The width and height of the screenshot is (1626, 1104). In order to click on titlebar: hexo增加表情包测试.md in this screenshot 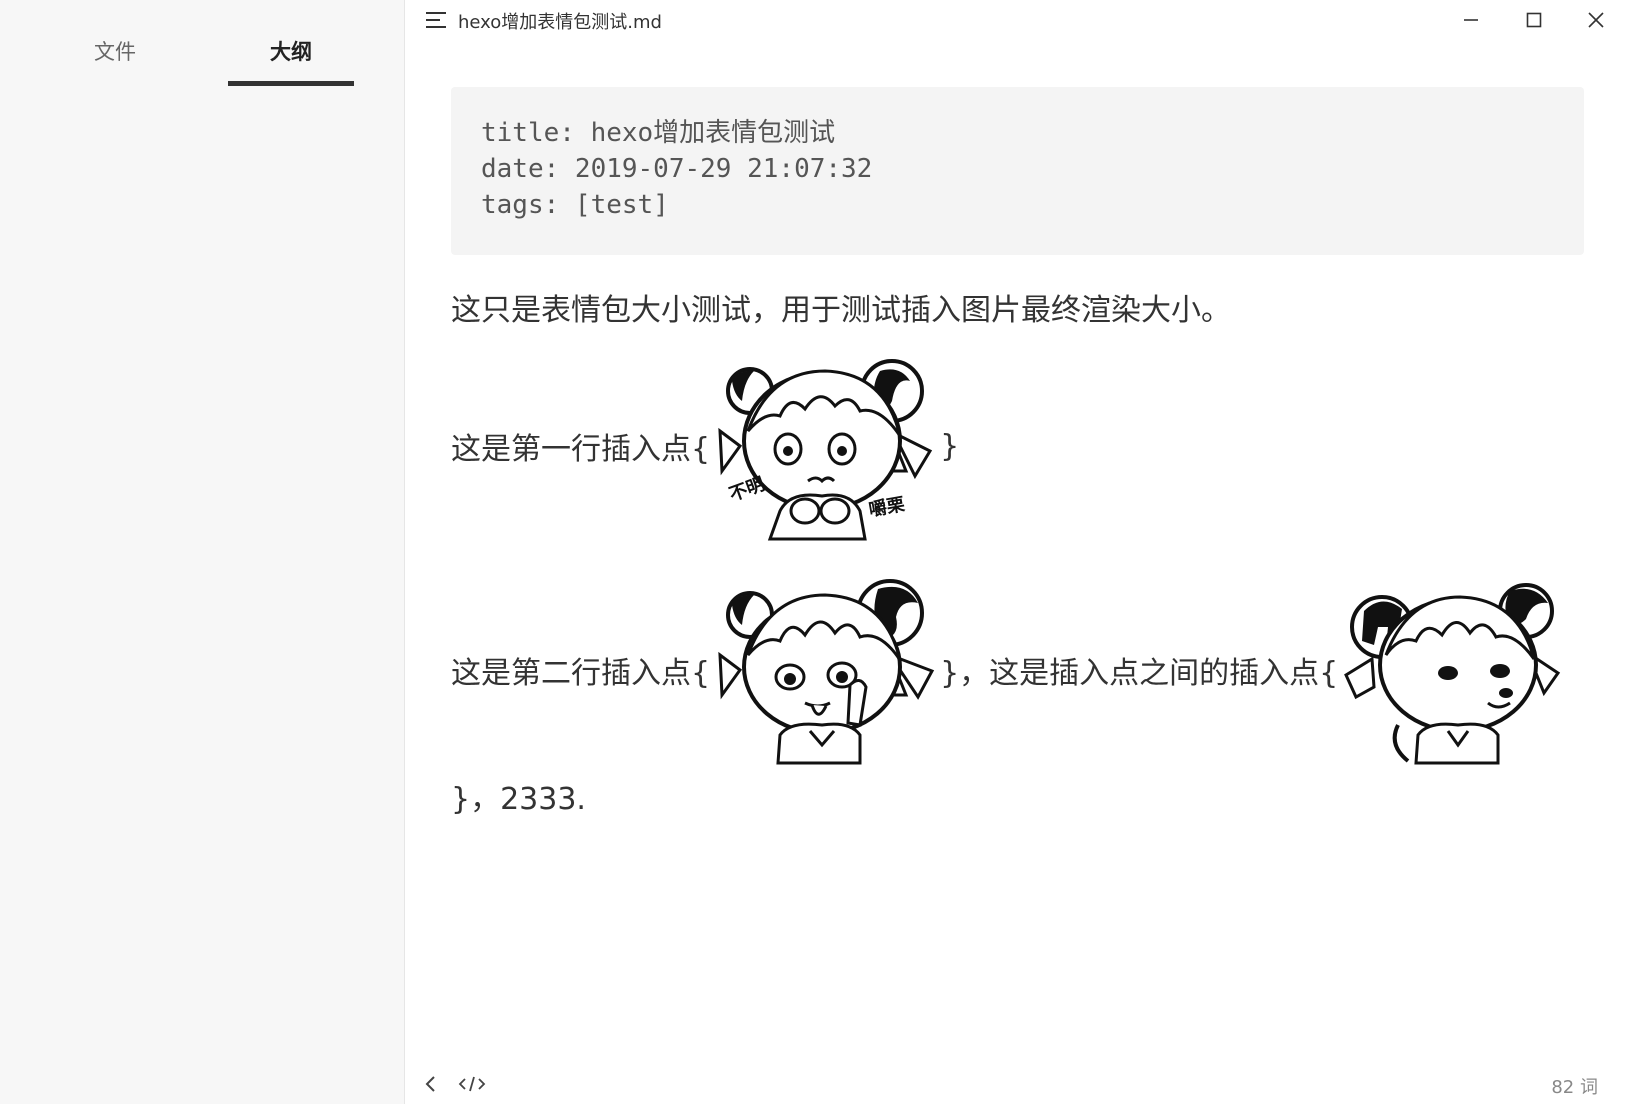, I will do `click(1015, 20)`.